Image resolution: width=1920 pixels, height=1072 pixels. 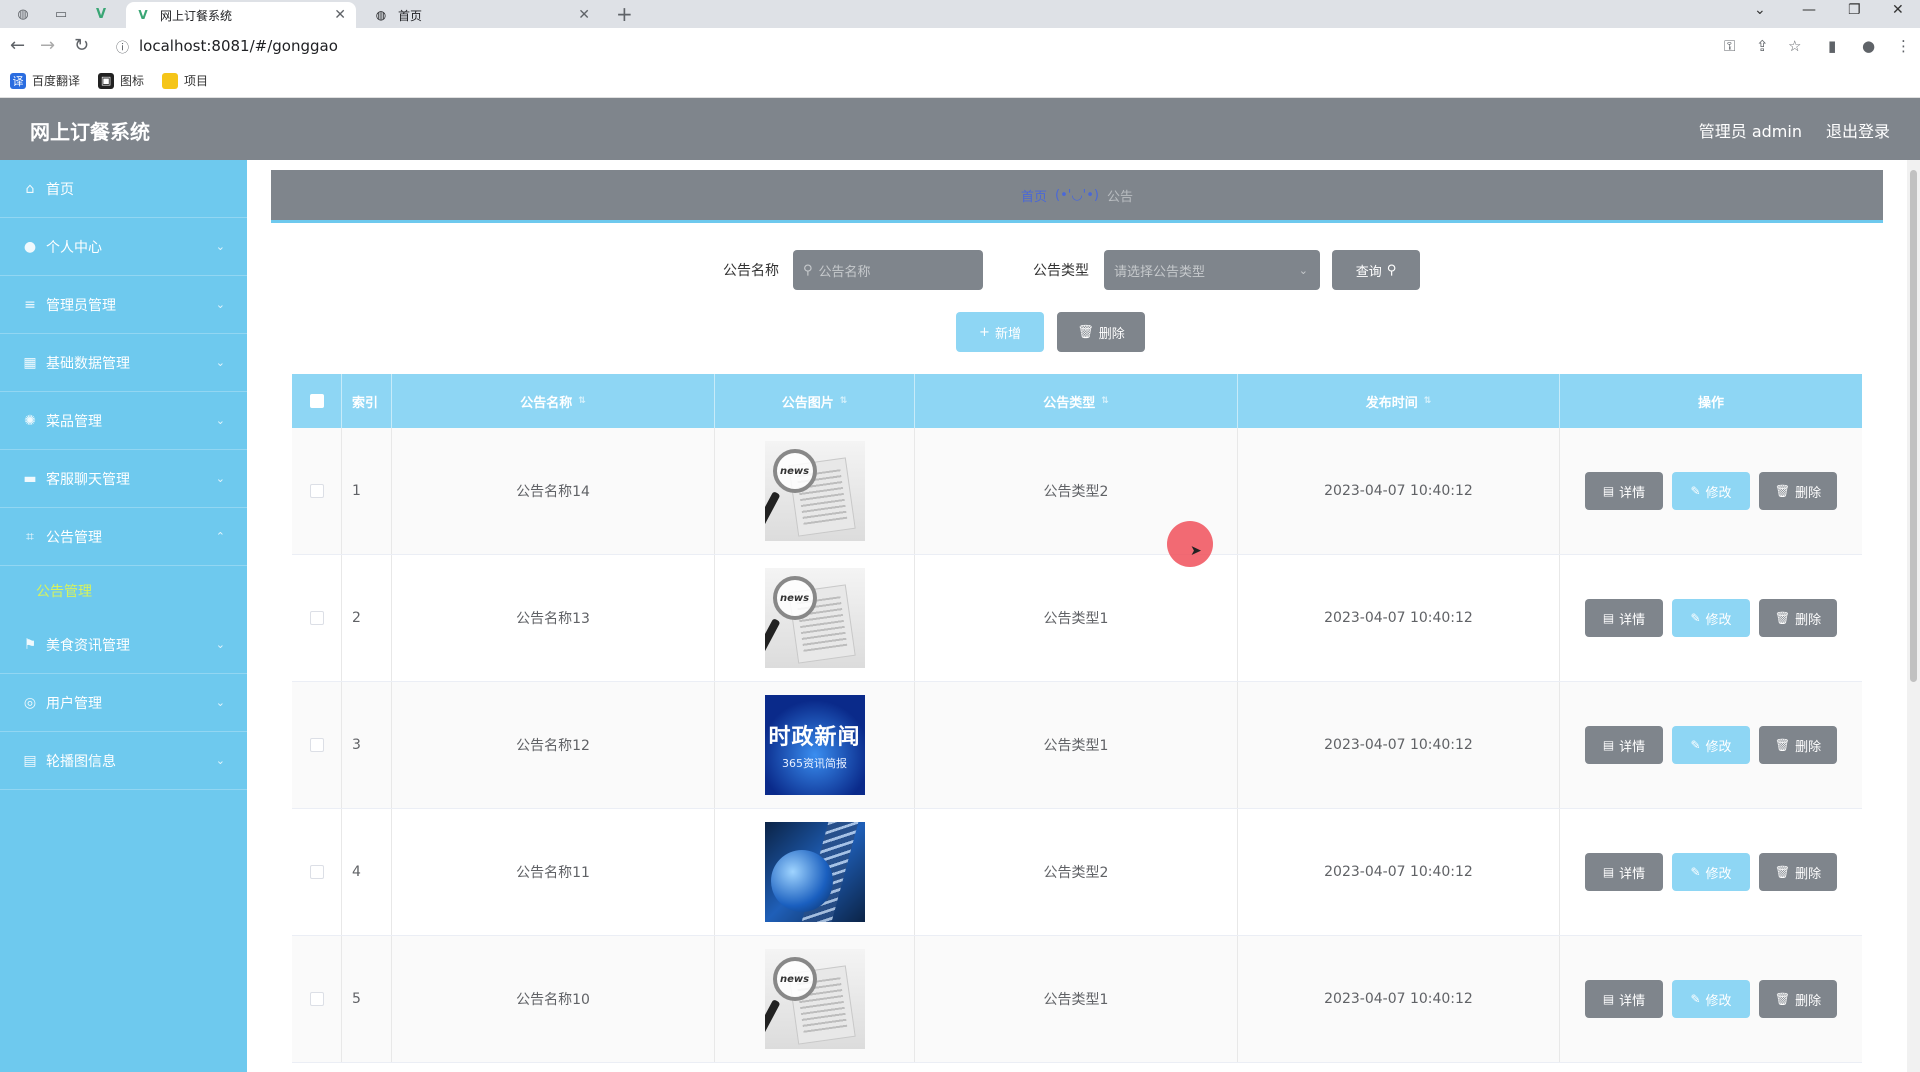 What do you see at coordinates (1854, 10) in the screenshot?
I see `restore-icon: ❐` at bounding box center [1854, 10].